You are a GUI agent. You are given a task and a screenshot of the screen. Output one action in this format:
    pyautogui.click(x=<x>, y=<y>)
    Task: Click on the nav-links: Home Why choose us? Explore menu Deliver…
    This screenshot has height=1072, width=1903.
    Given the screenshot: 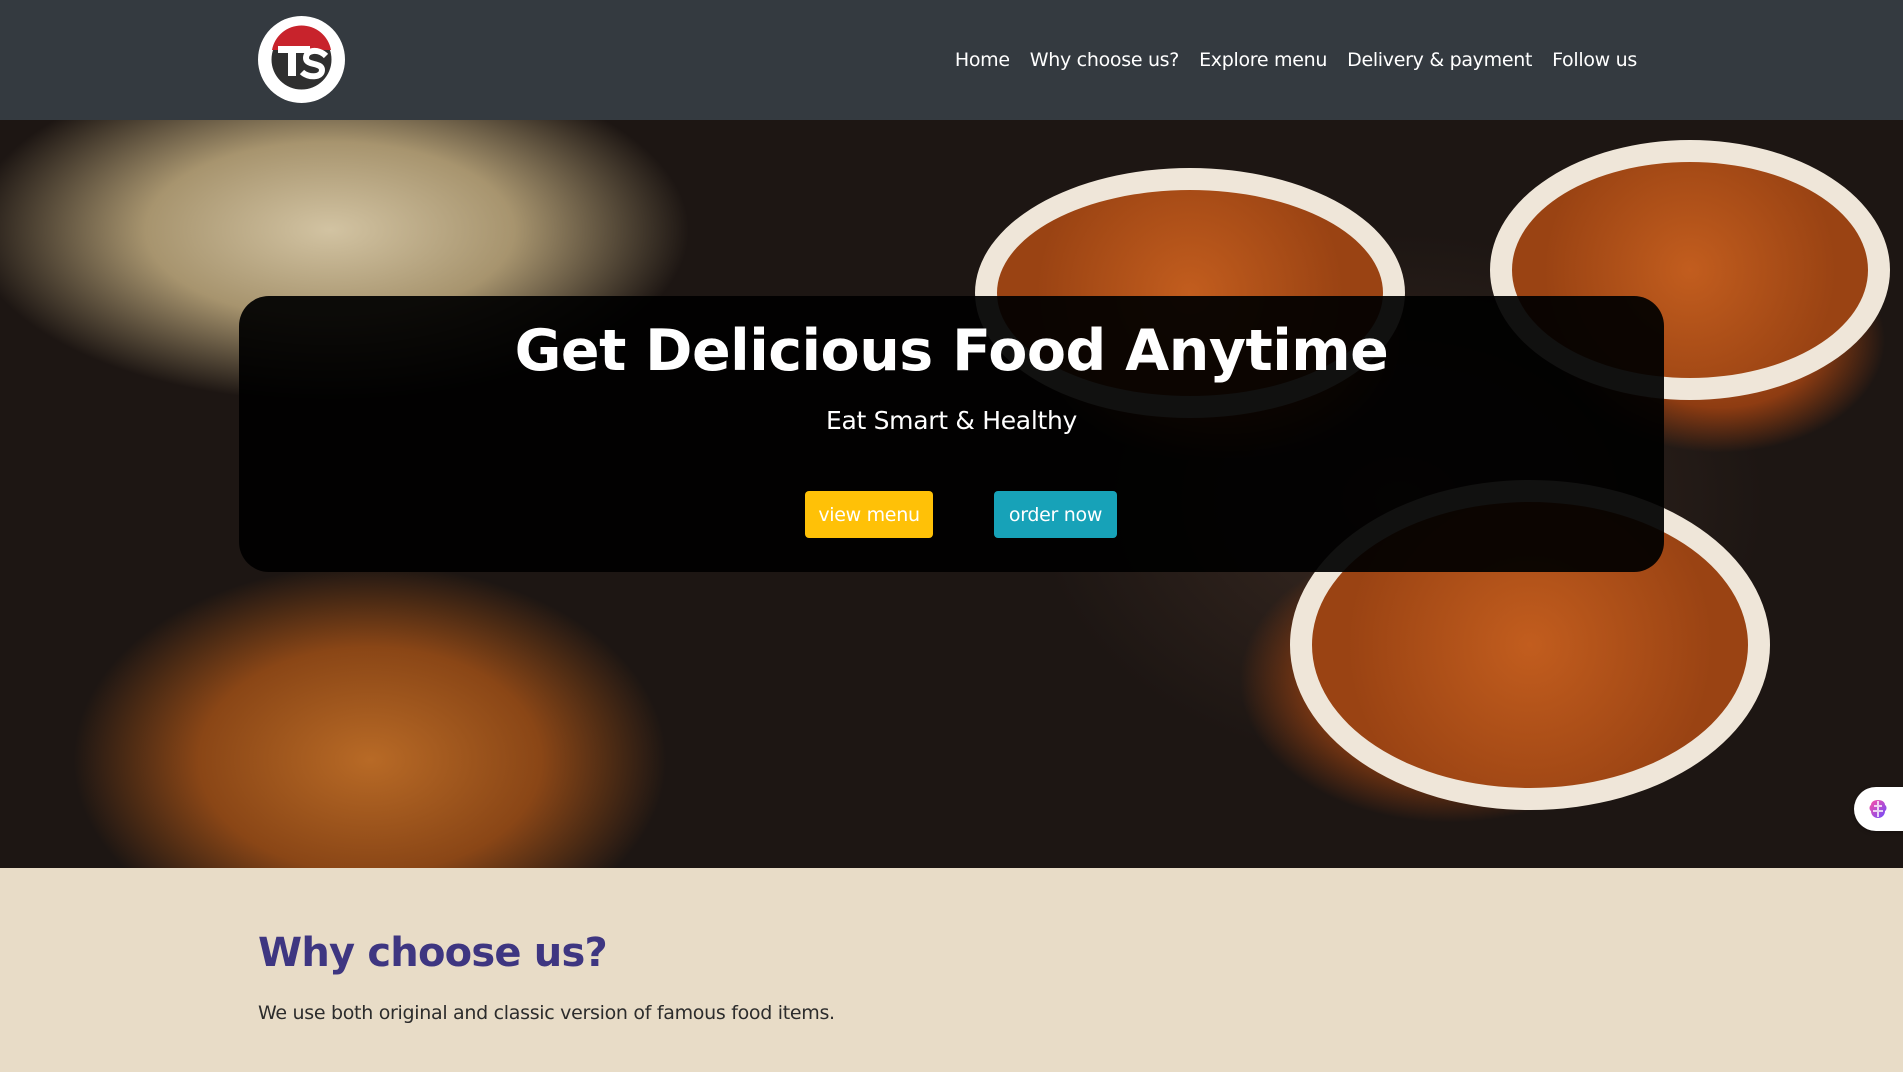 What is the action you would take?
    pyautogui.click(x=1296, y=60)
    